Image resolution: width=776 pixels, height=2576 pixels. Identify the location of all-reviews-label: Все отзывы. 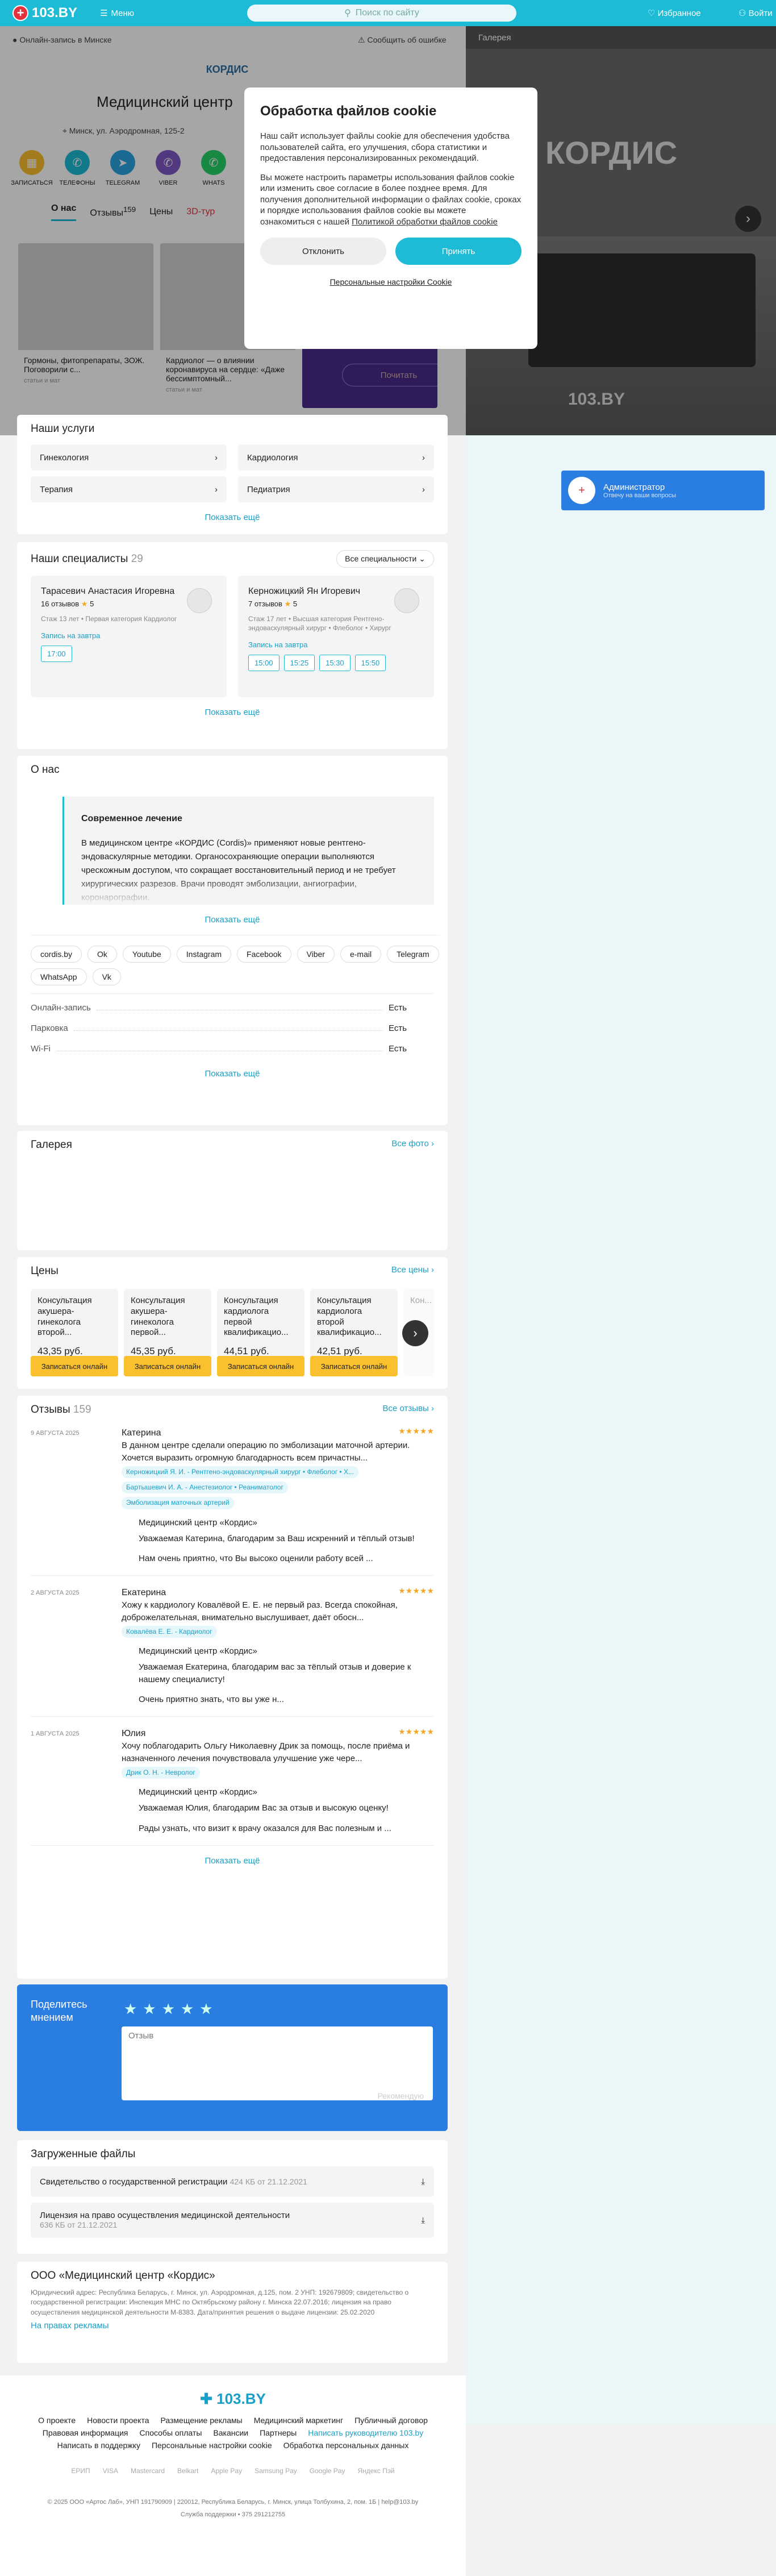
(405, 1408).